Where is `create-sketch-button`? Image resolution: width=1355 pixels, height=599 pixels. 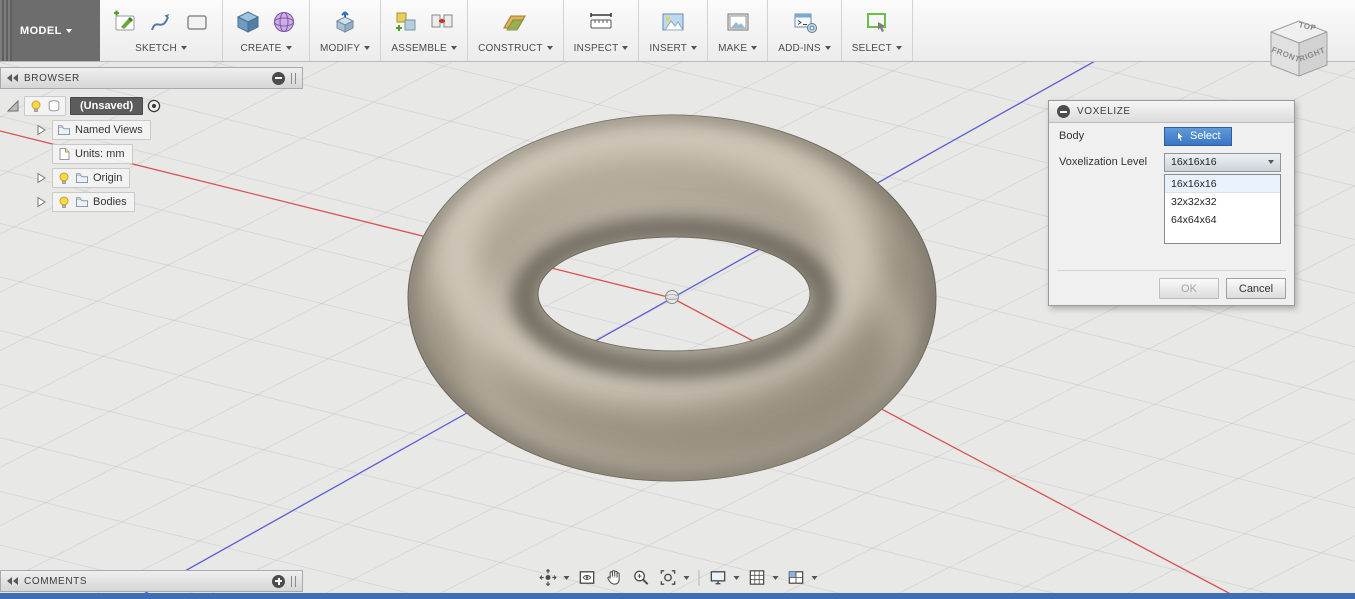 create-sketch-button is located at coordinates (125, 22).